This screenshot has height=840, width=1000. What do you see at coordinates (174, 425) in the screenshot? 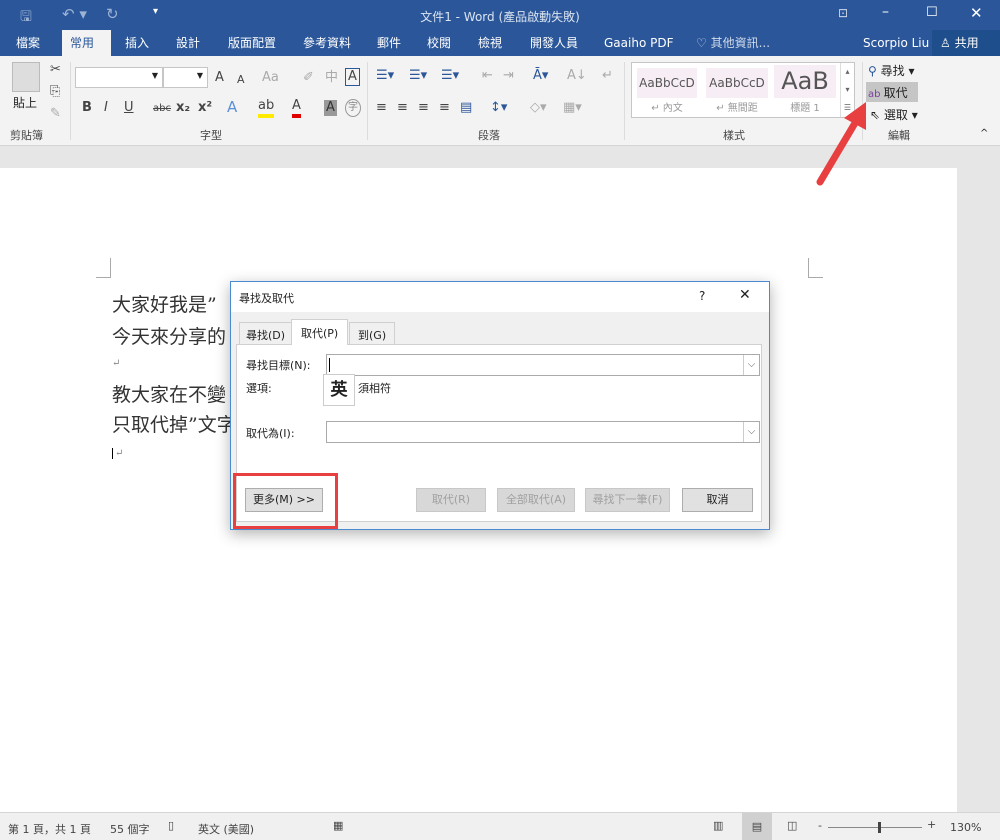
I see `doc-line: 只取代掉”文字` at bounding box center [174, 425].